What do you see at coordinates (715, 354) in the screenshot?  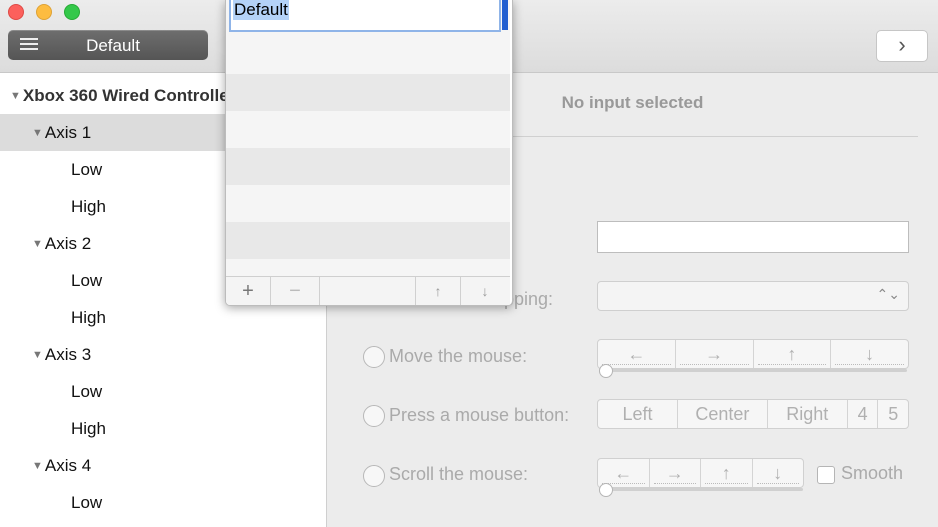 I see `move-right-segment: →` at bounding box center [715, 354].